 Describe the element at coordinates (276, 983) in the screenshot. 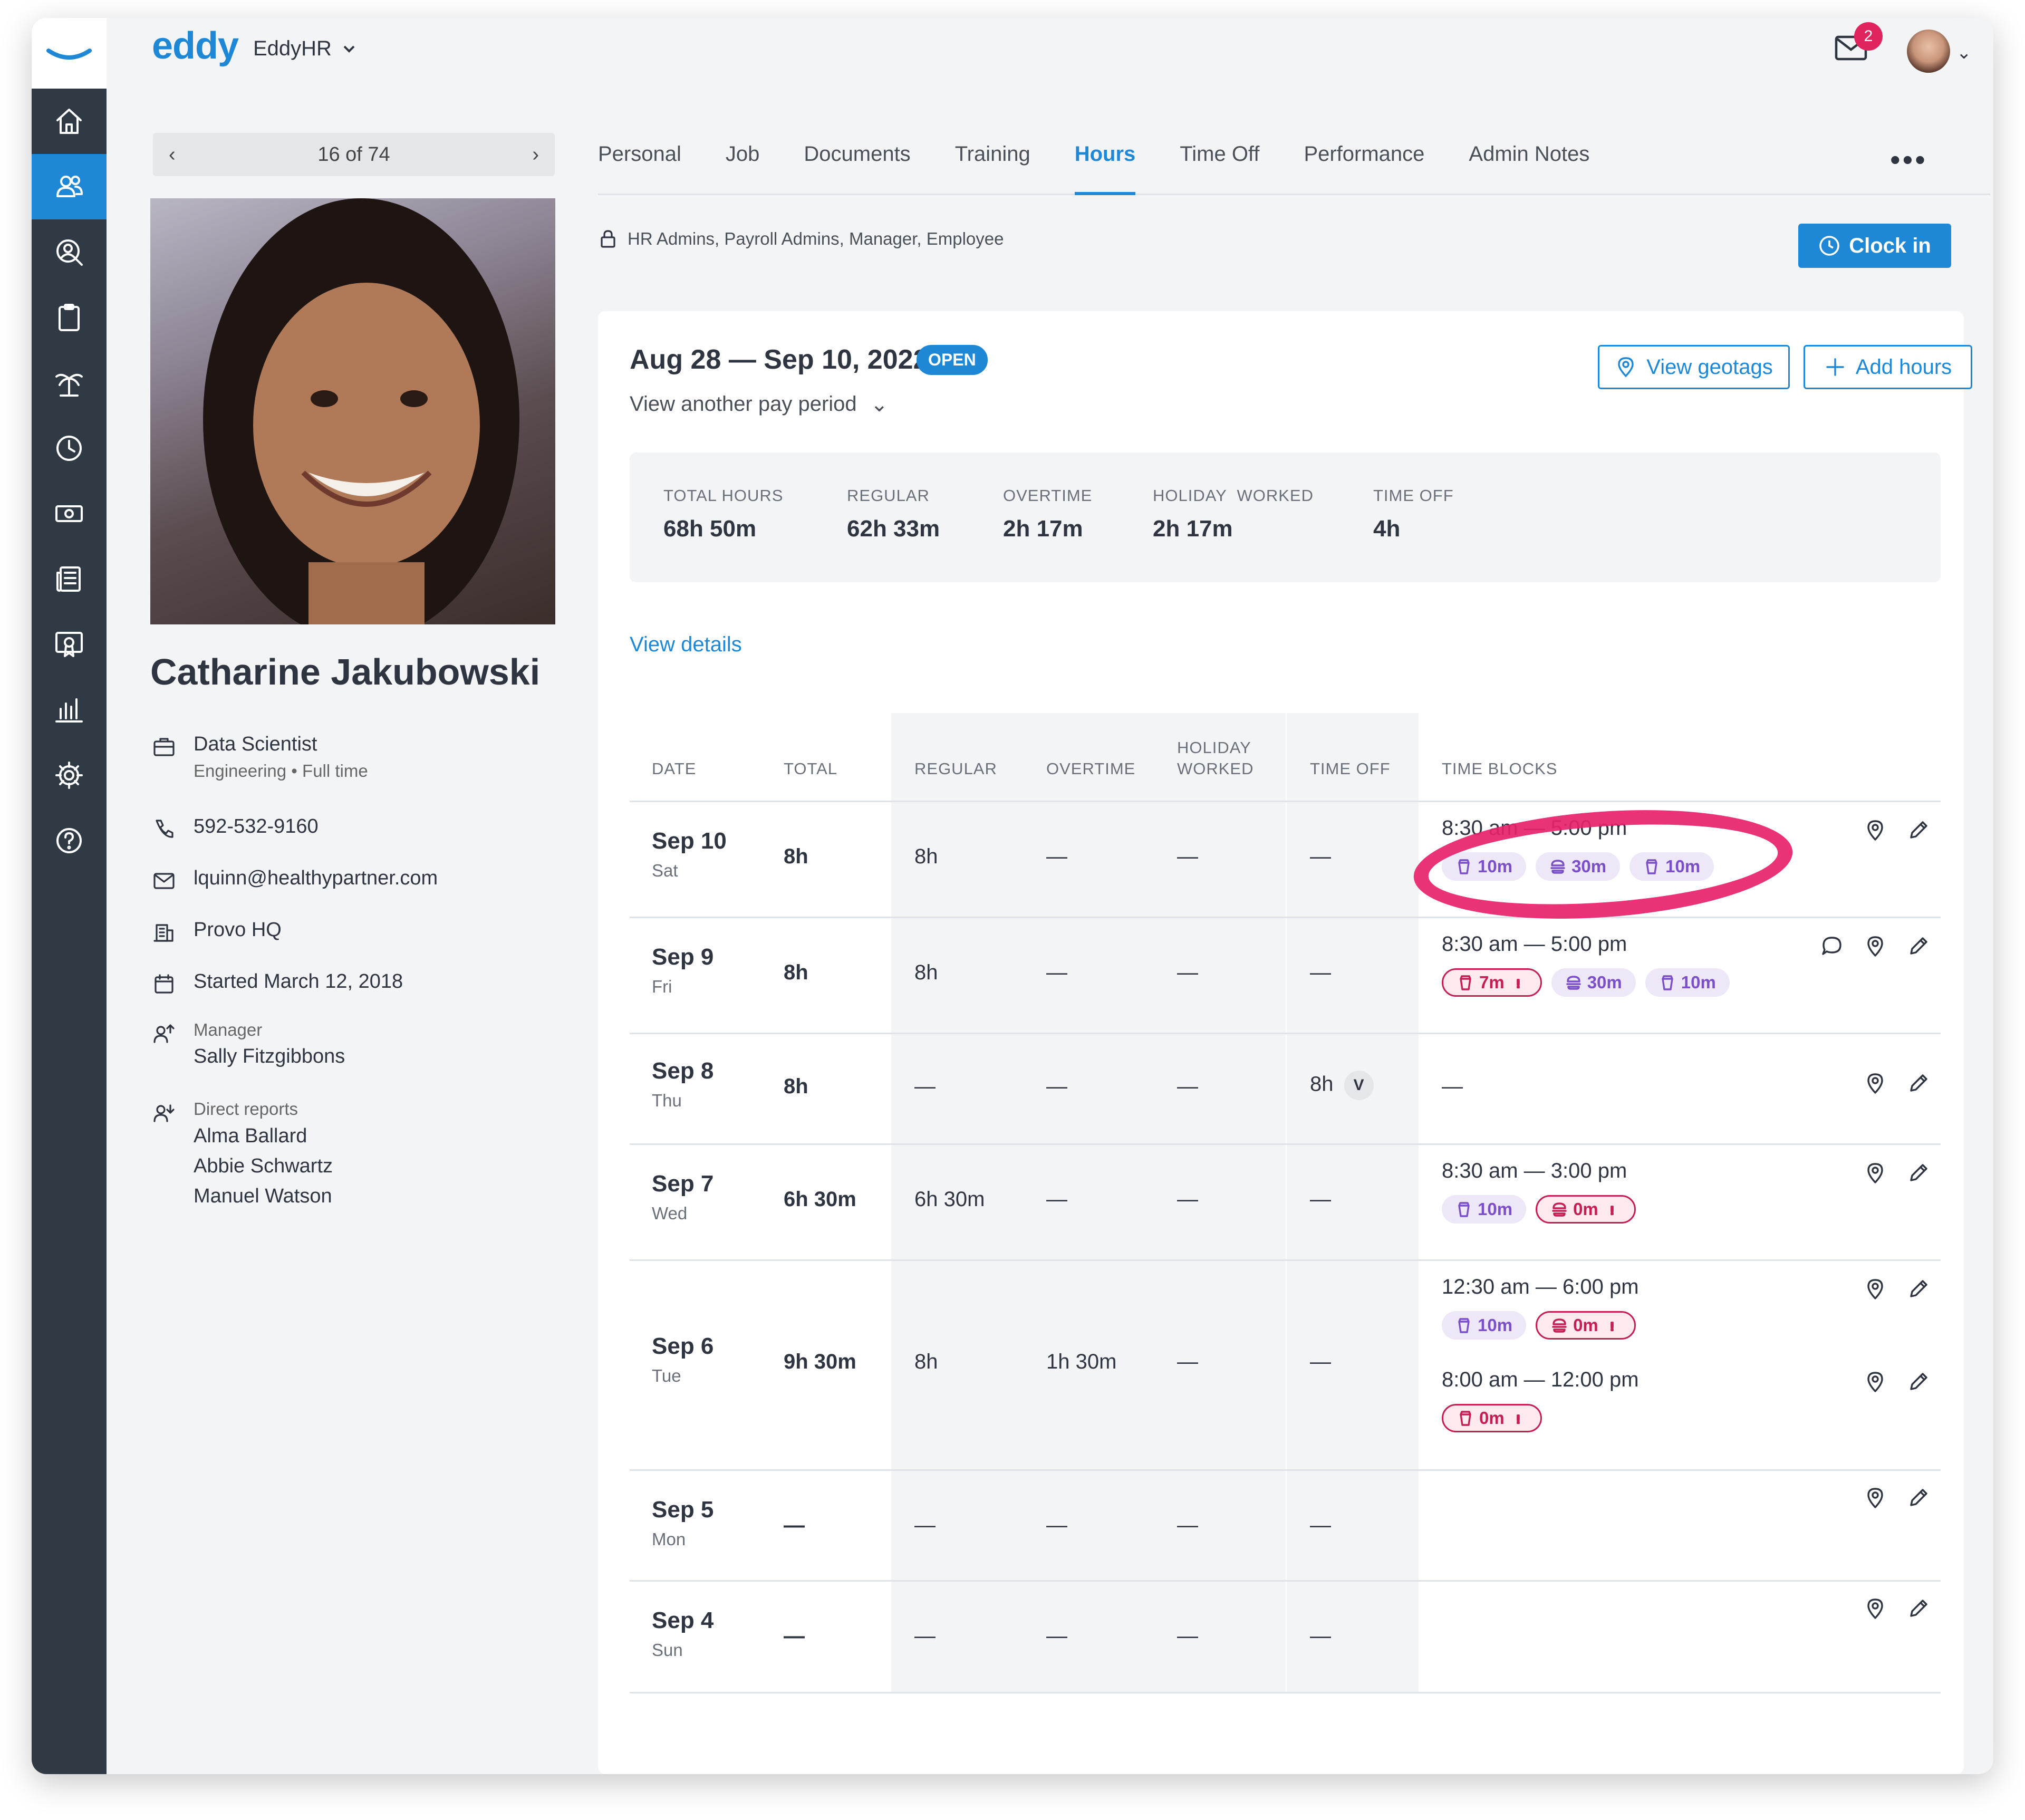

I see `start-date-info: Started March 12, 2018` at that location.